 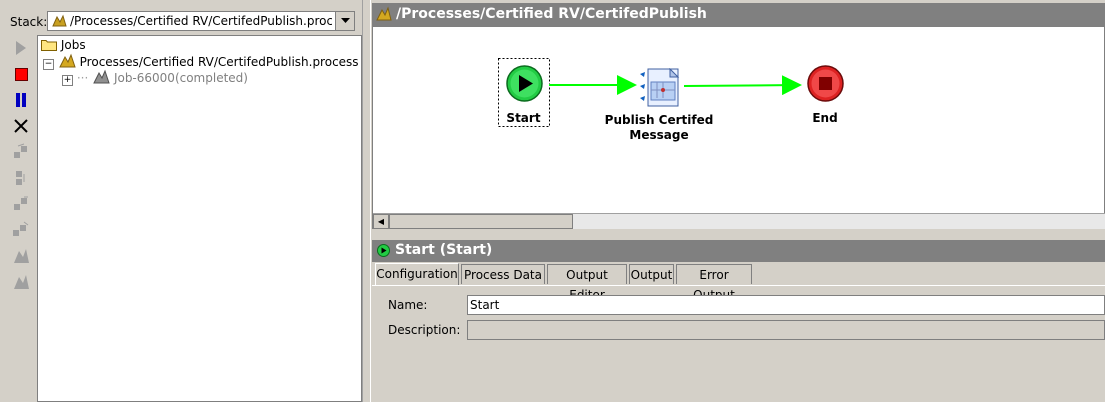 I want to click on description-label: Description:, so click(x=424, y=330).